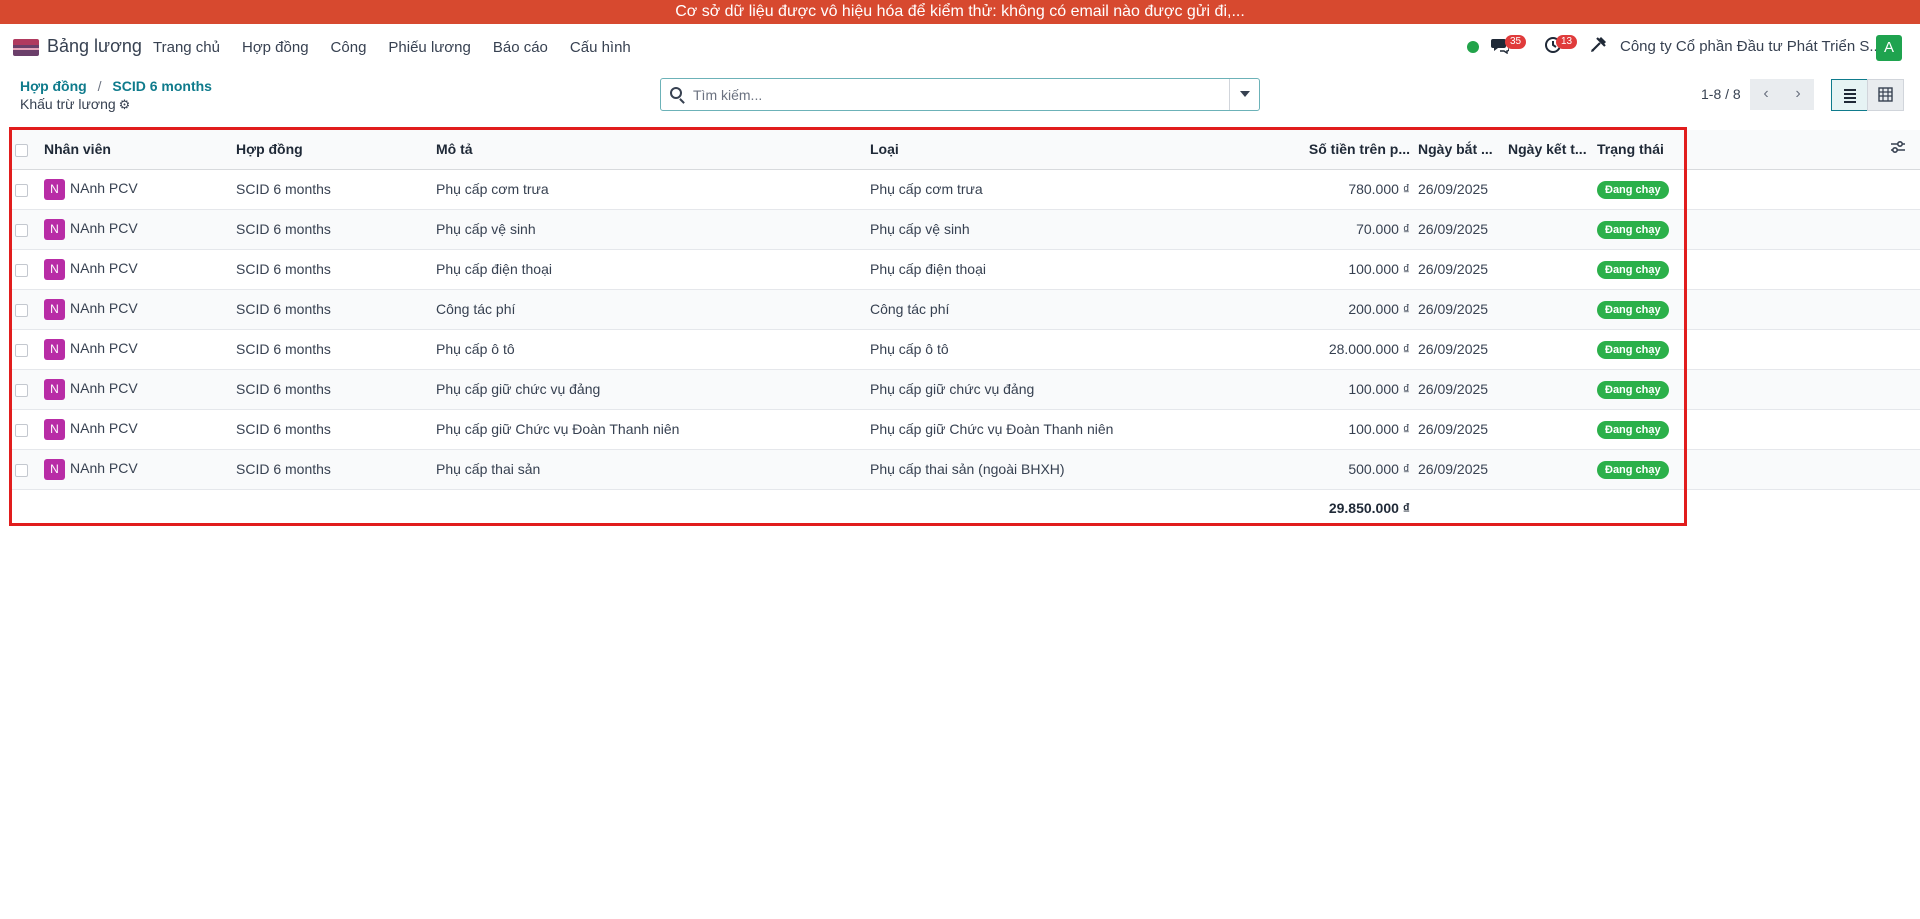  What do you see at coordinates (520, 47) in the screenshot?
I see `menu-item-reports: Báo cáo` at bounding box center [520, 47].